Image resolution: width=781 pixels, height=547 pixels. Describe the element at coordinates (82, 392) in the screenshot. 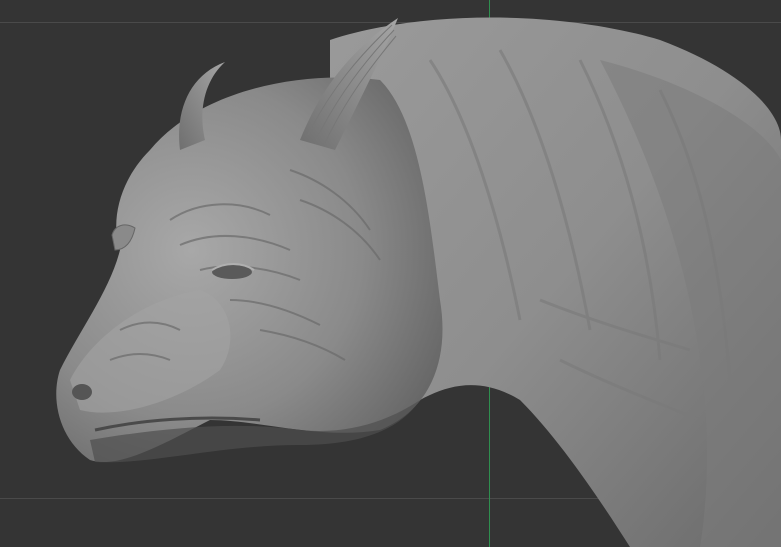

I see `nostril` at that location.